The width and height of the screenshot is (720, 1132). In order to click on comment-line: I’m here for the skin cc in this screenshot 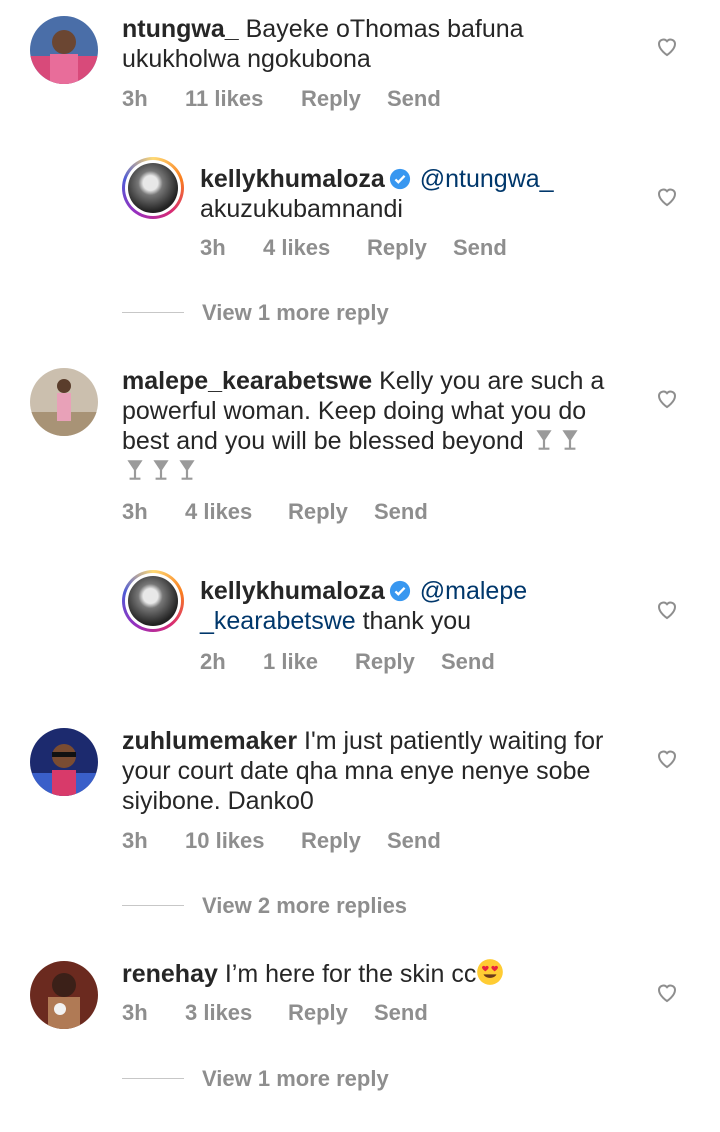, I will do `click(350, 974)`.